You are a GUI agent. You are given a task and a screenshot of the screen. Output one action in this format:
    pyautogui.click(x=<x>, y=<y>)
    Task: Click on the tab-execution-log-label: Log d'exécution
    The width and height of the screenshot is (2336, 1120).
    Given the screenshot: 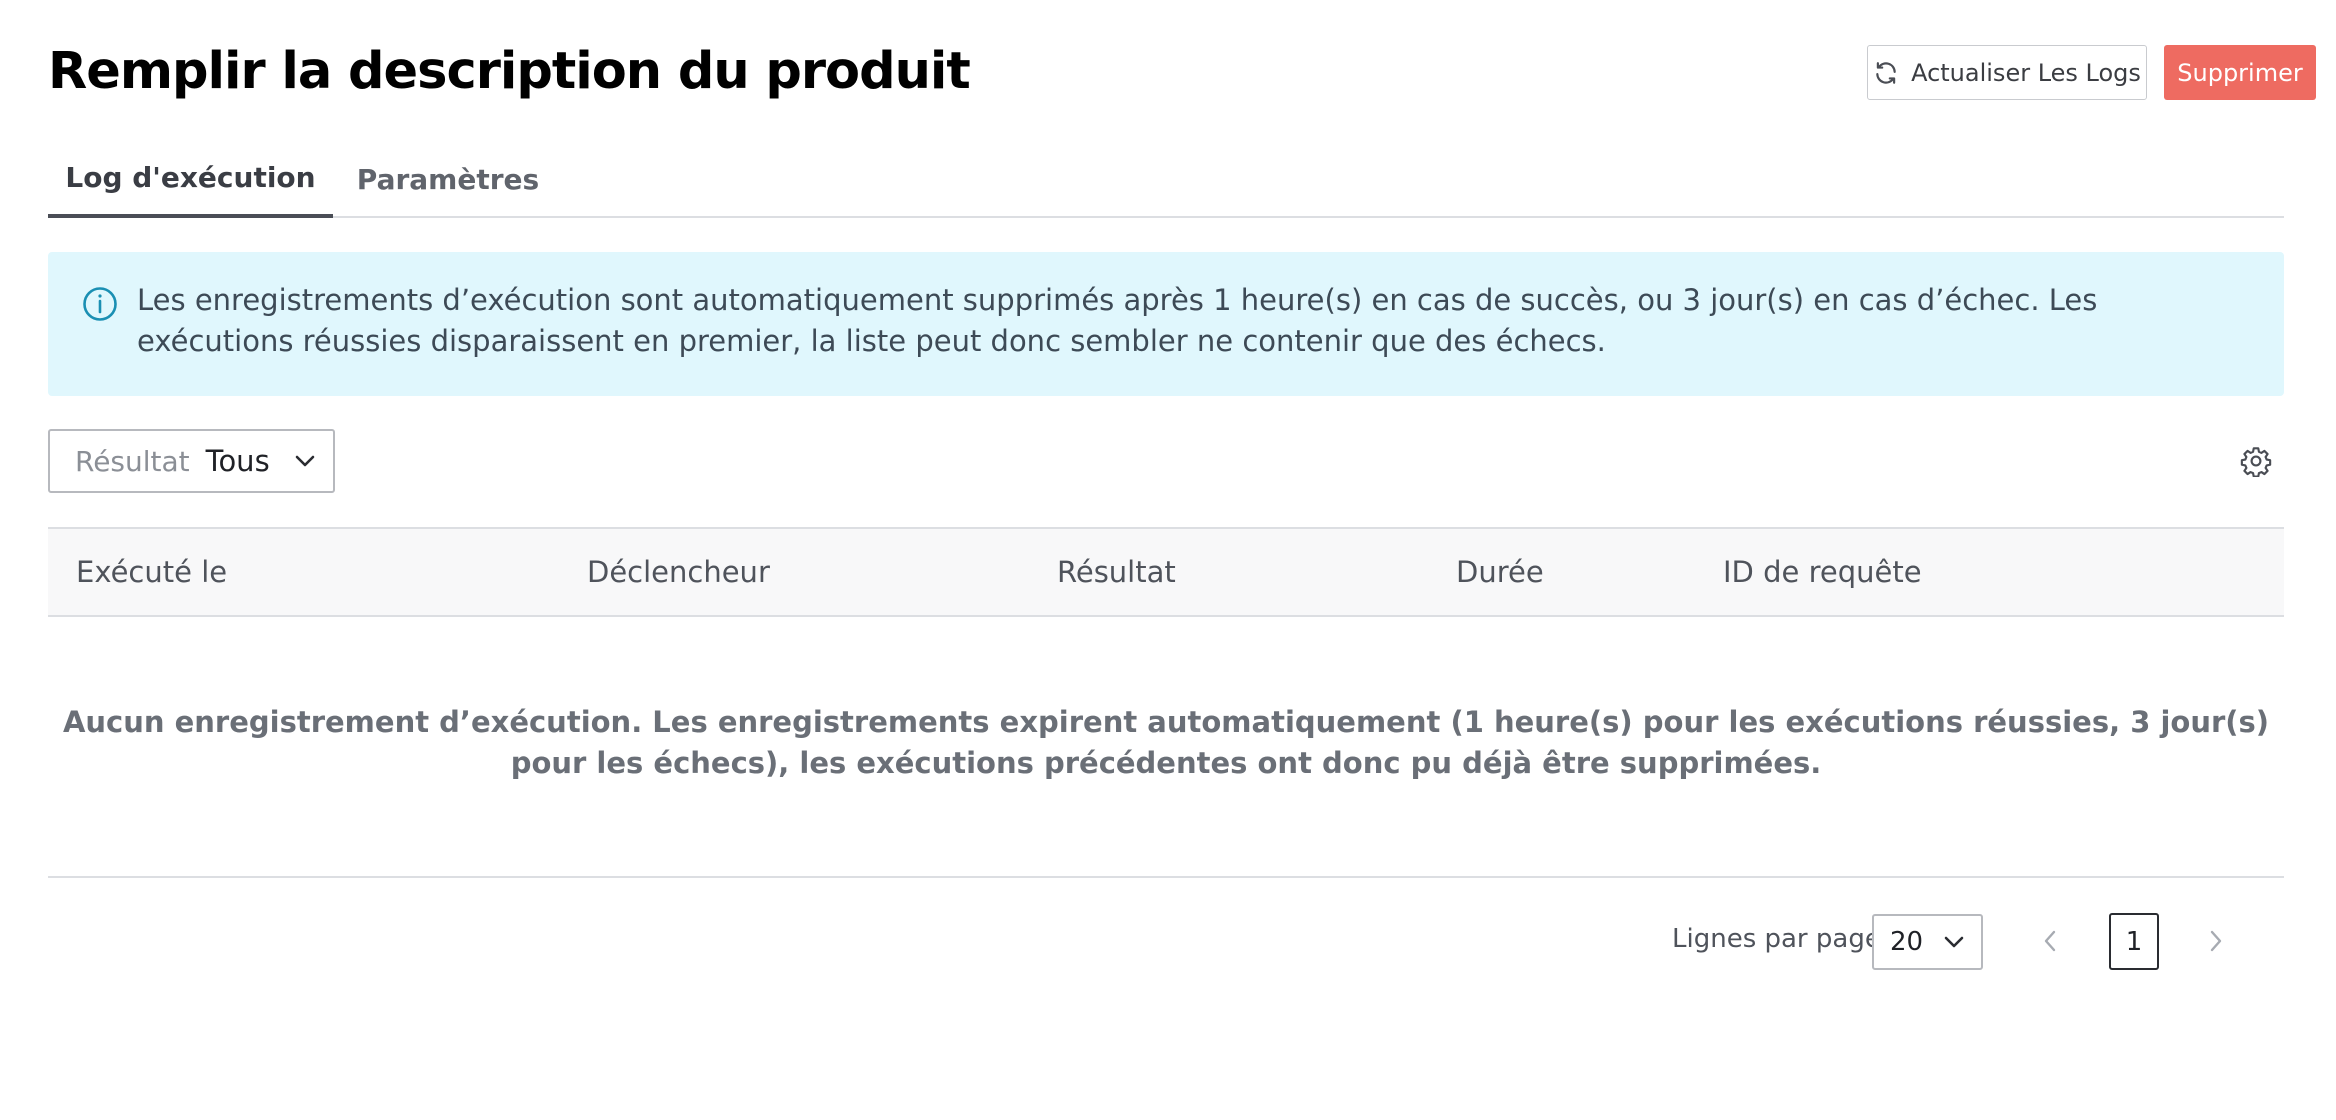 What is the action you would take?
    pyautogui.click(x=190, y=177)
    